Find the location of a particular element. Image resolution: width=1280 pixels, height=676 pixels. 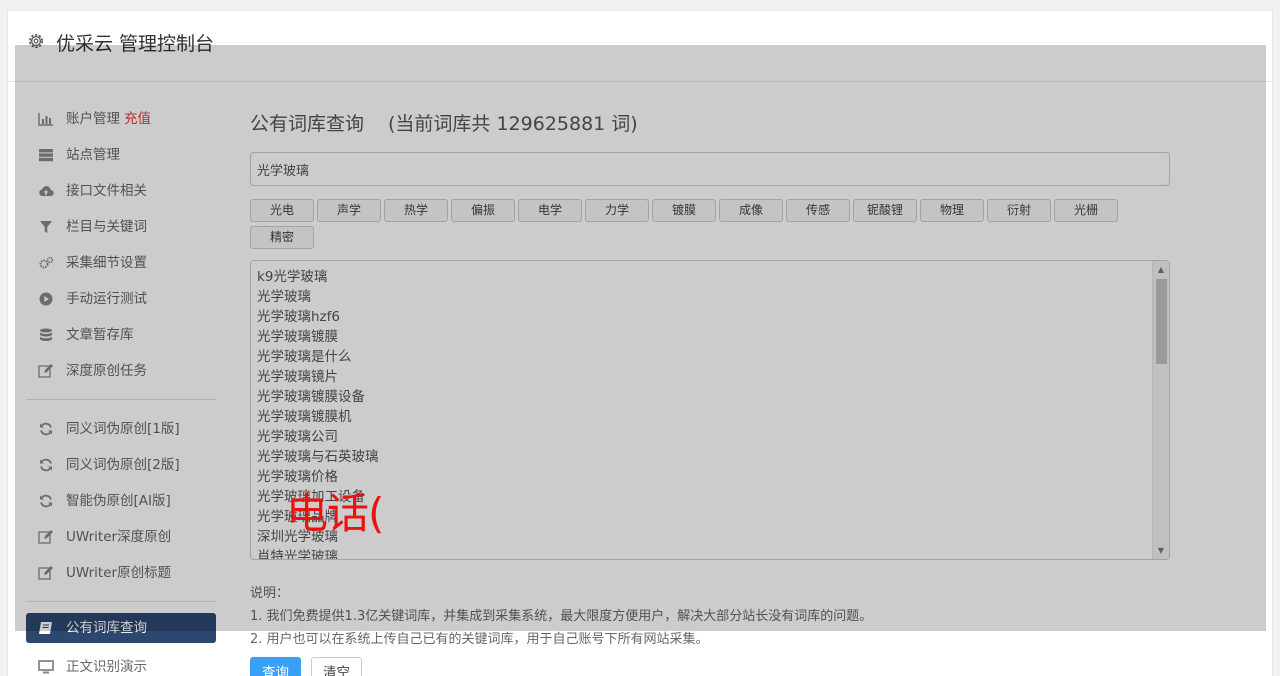

sidebar-item-uwriter-title: UWriter原创标题 is located at coordinates (121, 573).